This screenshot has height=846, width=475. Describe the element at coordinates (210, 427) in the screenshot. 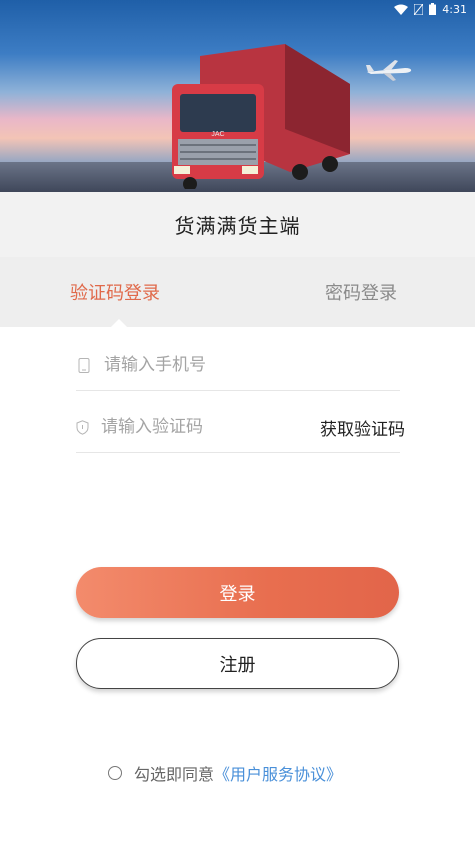

I see `code-input` at that location.